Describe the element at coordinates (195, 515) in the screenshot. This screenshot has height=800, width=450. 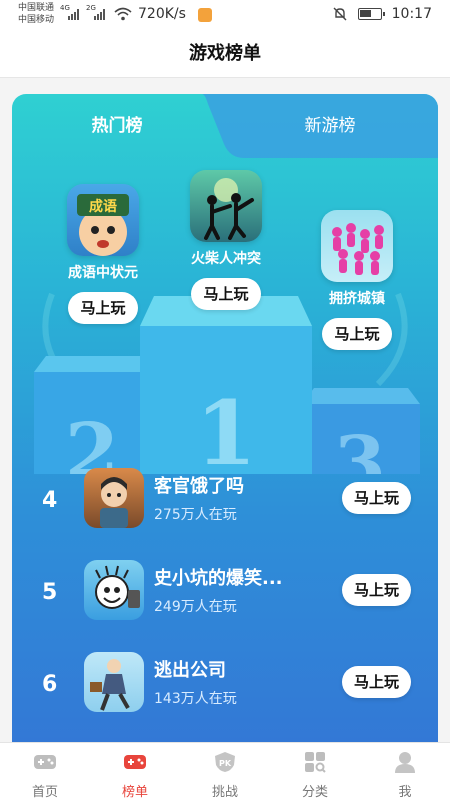
I see `player-count: 275万人在玩` at that location.